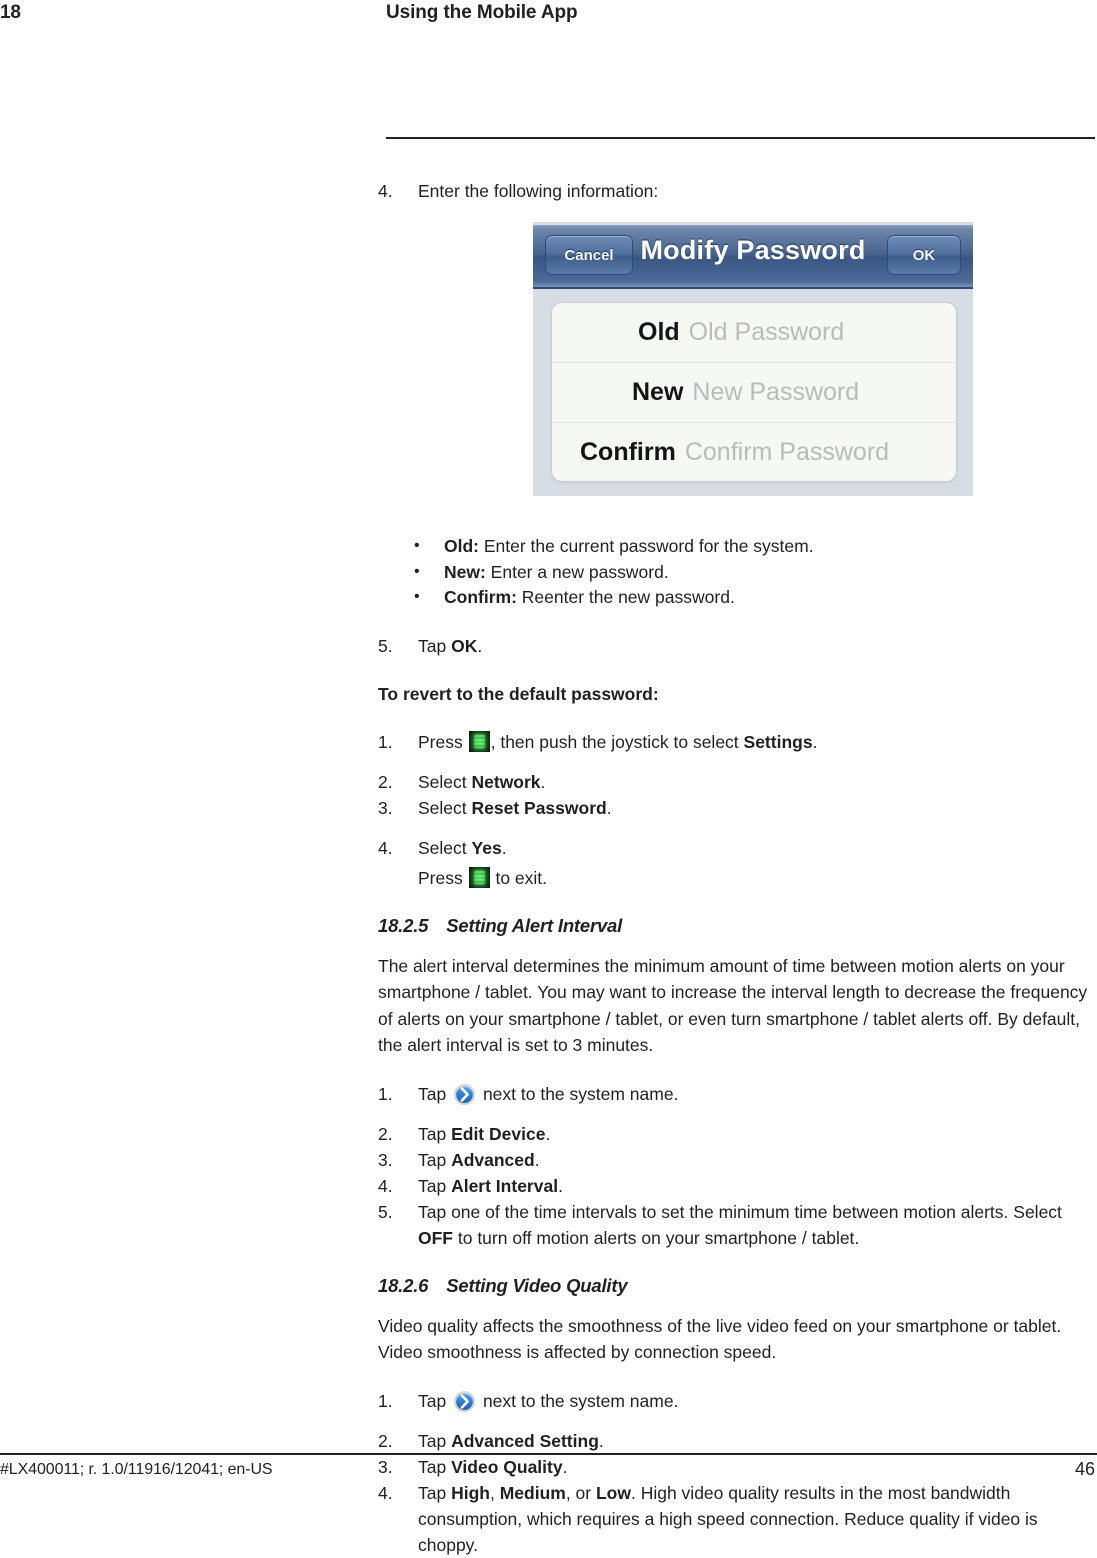 The height and width of the screenshot is (1558, 1097). Describe the element at coordinates (136, 1469) in the screenshot. I see `footer-document-id: #LX400011; r. 1.0/11916/12041; en-US` at that location.